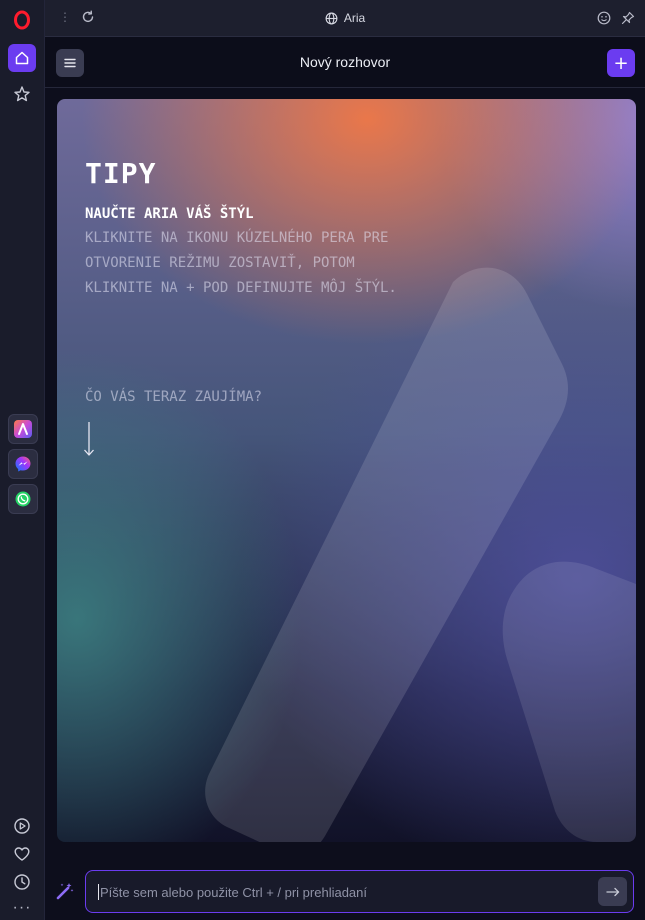 The width and height of the screenshot is (645, 920). I want to click on aria-icon, so click(23, 429).